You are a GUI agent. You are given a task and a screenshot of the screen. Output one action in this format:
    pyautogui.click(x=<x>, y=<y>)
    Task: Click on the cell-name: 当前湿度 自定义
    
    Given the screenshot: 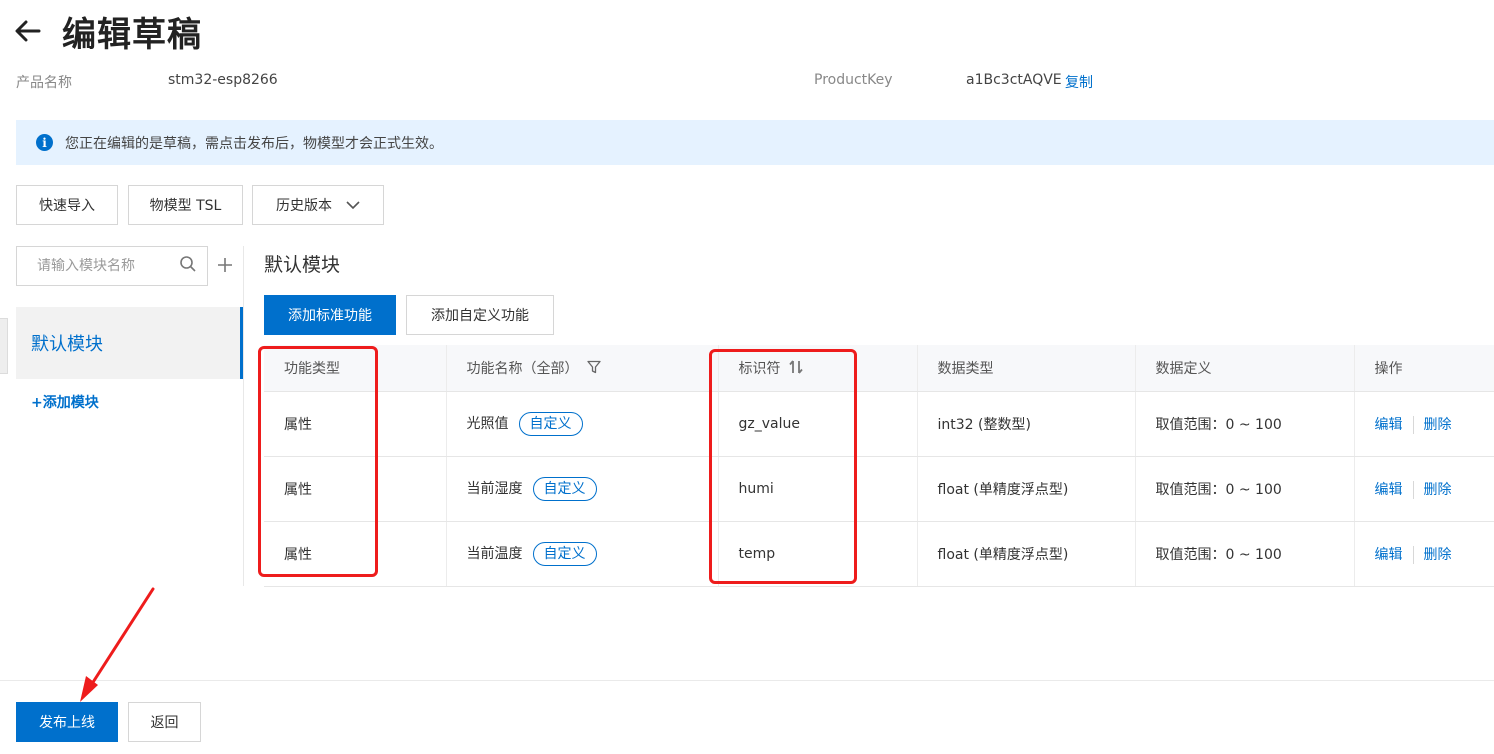 What is the action you would take?
    pyautogui.click(x=582, y=489)
    